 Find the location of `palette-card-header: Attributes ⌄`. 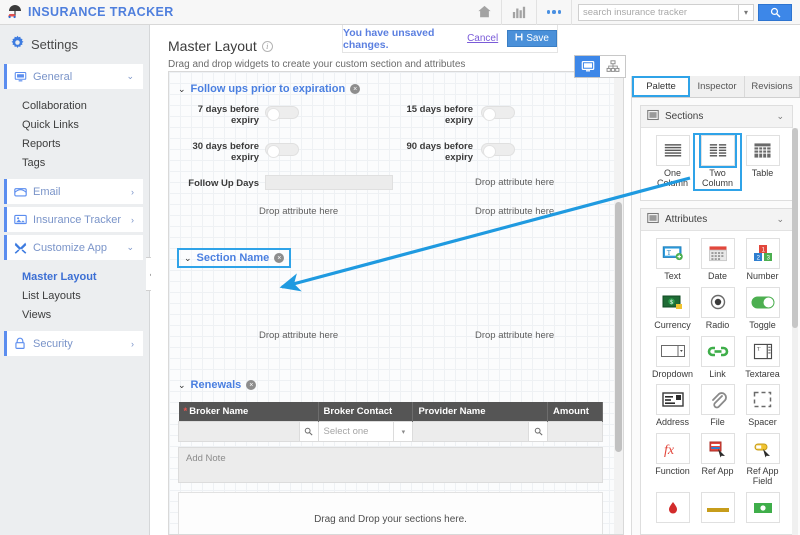

palette-card-header: Attributes ⌄ is located at coordinates (716, 219).